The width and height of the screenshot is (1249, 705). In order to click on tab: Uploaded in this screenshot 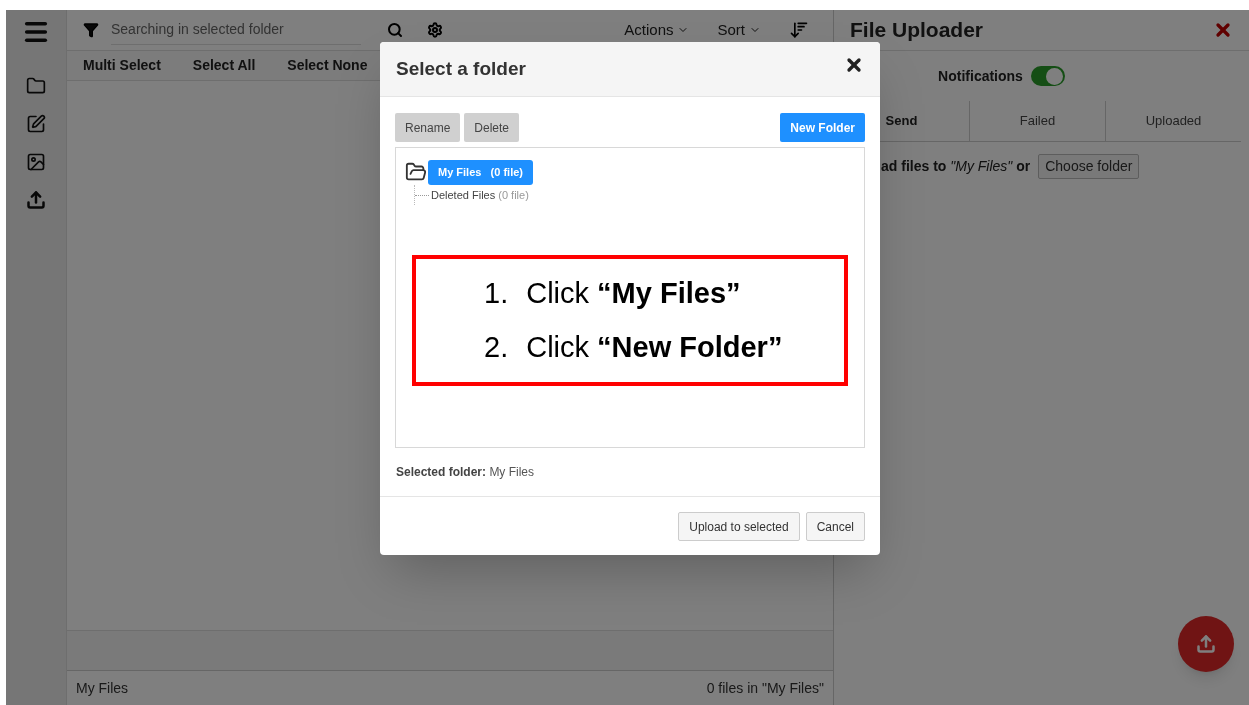, I will do `click(1173, 121)`.